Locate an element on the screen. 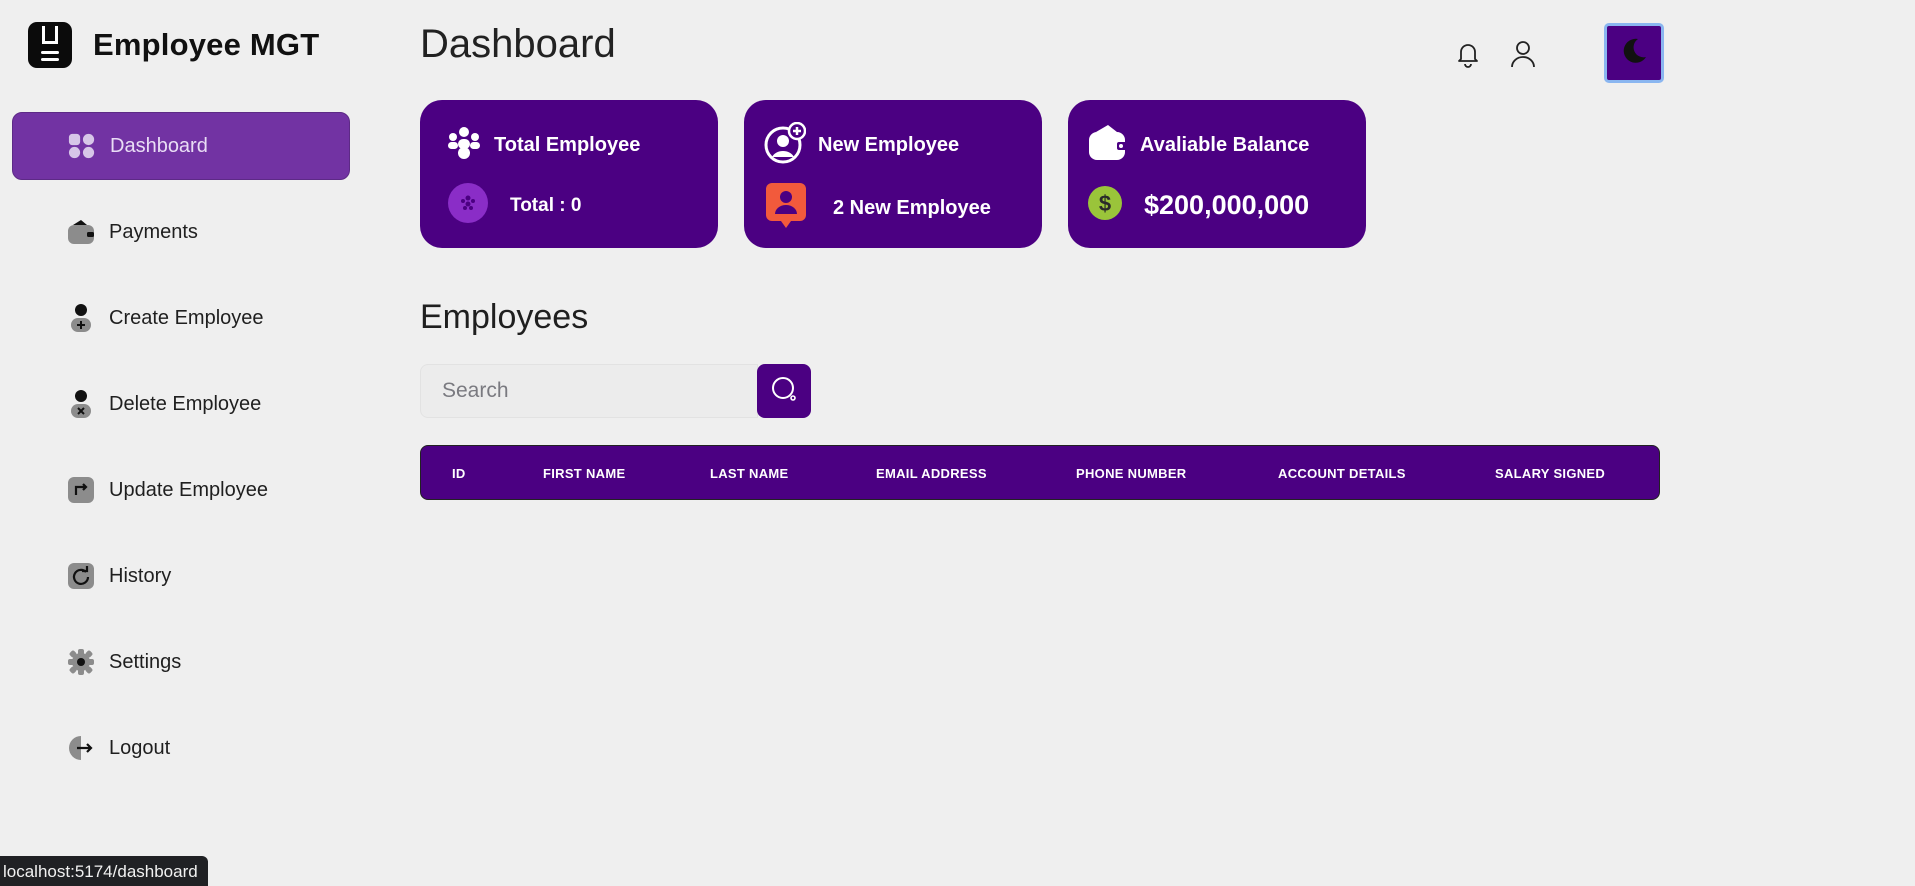 The height and width of the screenshot is (886, 1915). sidebar-item-label: Payments is located at coordinates (153, 231).